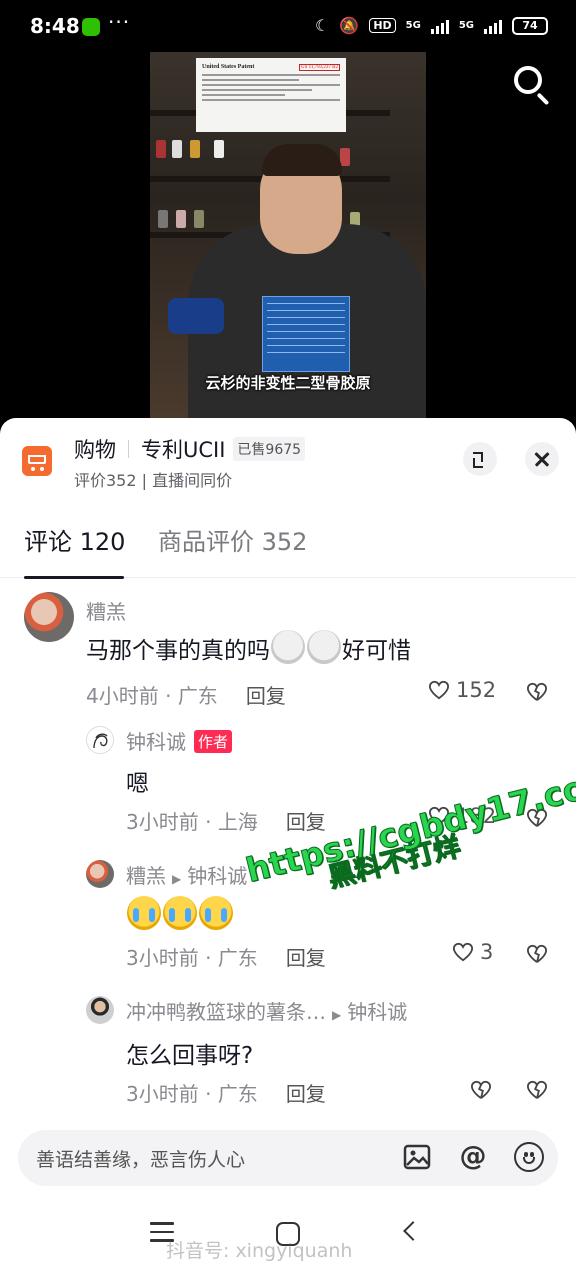 Image resolution: width=576 pixels, height=1280 pixels. Describe the element at coordinates (542, 459) in the screenshot. I see `close-button` at that location.